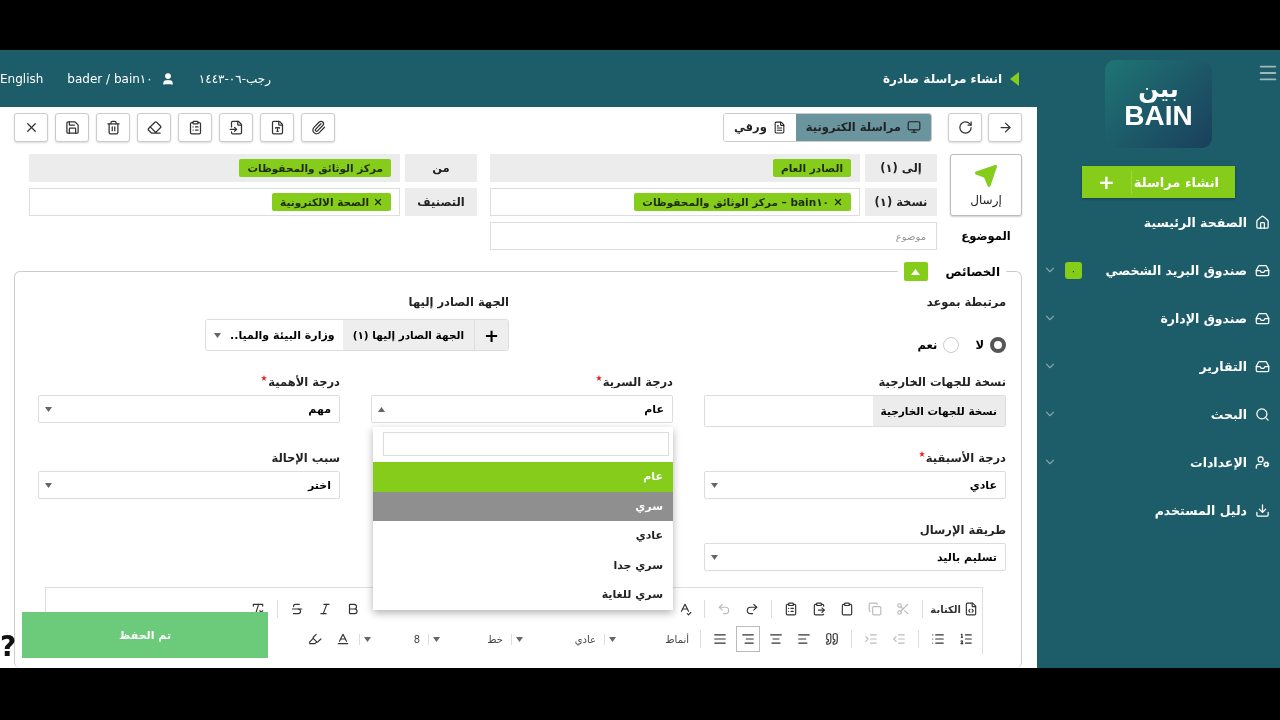 The height and width of the screenshot is (720, 1280). What do you see at coordinates (1262, 414) in the screenshot?
I see `search-icon` at bounding box center [1262, 414].